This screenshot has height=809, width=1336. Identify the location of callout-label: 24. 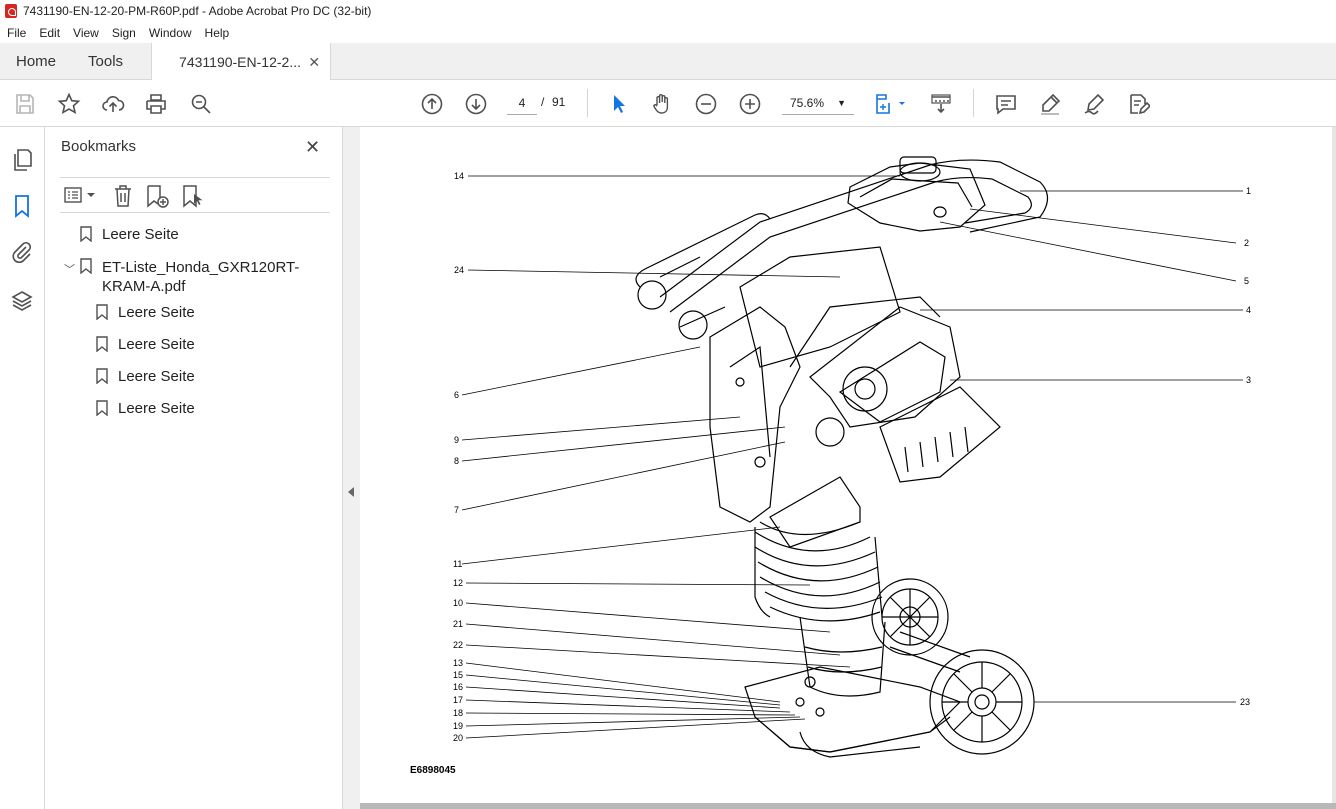
(459, 270).